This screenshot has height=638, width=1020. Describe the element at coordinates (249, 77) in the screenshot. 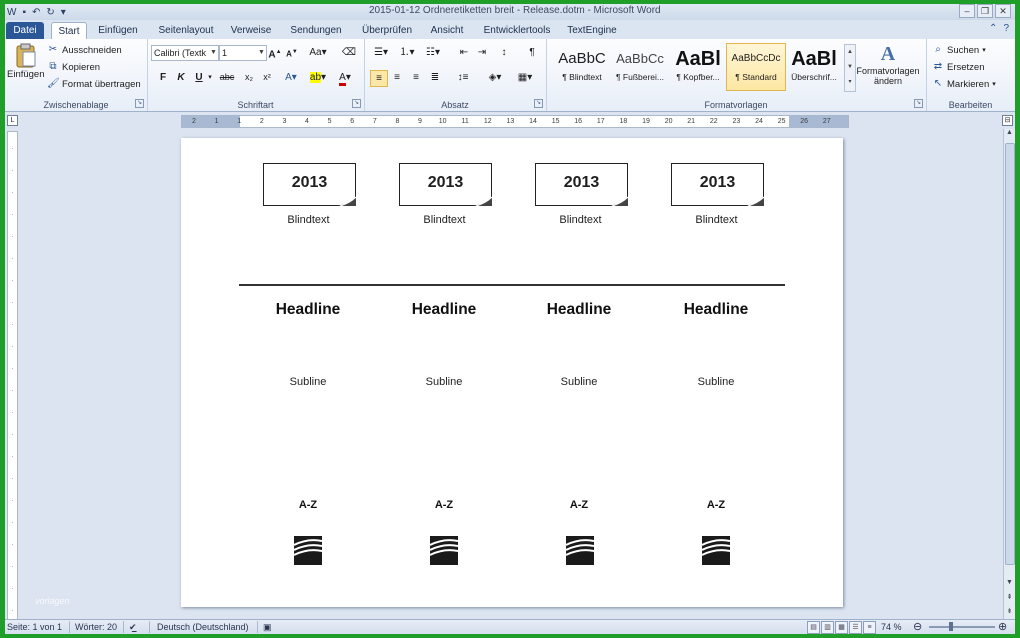

I see `subscript-button: x₂` at that location.